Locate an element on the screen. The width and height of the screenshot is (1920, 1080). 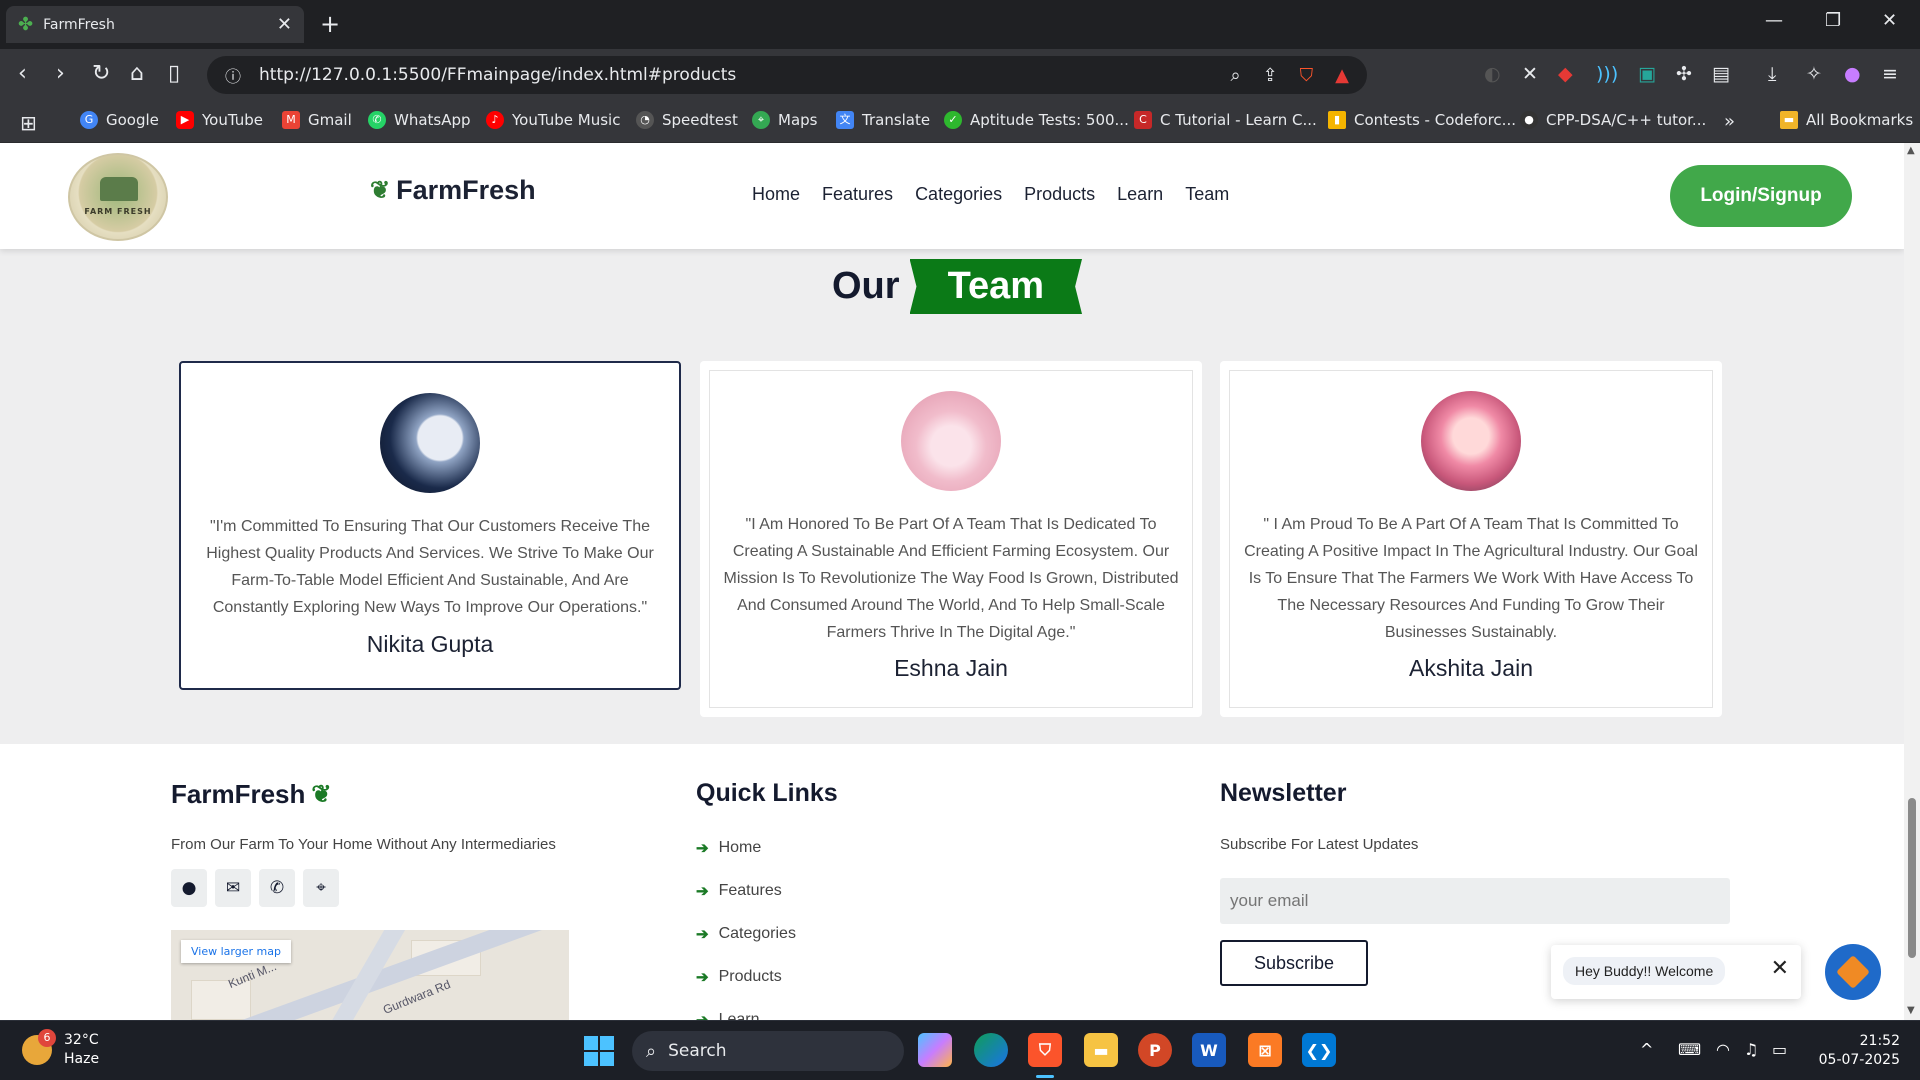
bookmark-maps: ⌖ Maps is located at coordinates (784, 120).